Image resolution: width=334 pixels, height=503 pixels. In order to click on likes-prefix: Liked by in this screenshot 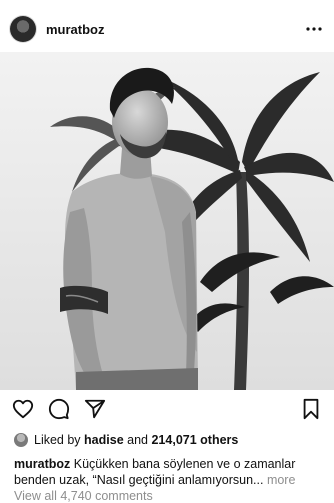, I will do `click(57, 440)`.